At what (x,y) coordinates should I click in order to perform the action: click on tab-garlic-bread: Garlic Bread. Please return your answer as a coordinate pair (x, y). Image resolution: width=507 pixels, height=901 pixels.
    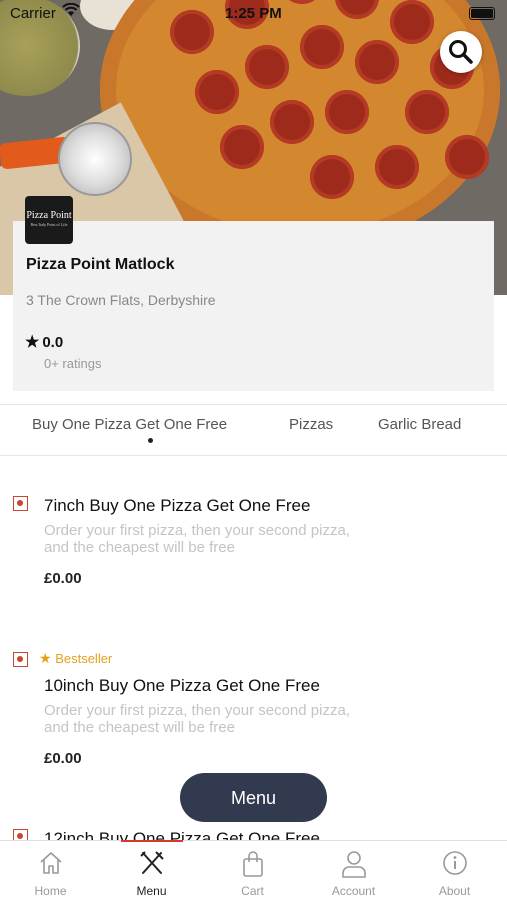
    Looking at the image, I should click on (419, 424).